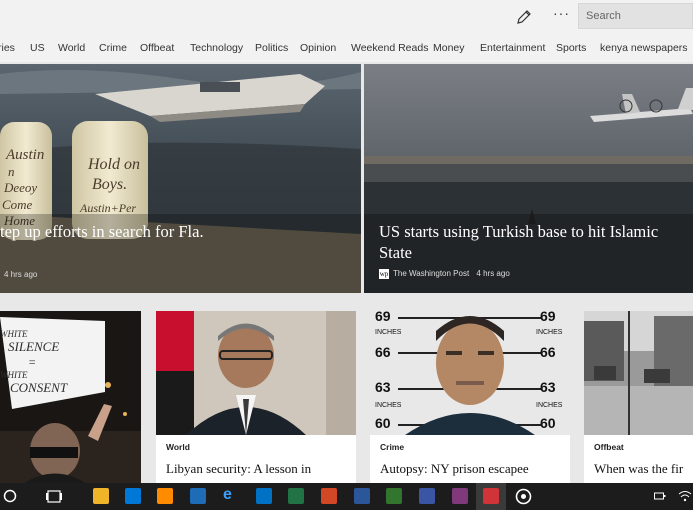  Describe the element at coordinates (394, 496) in the screenshot. I see `project-icon` at that location.